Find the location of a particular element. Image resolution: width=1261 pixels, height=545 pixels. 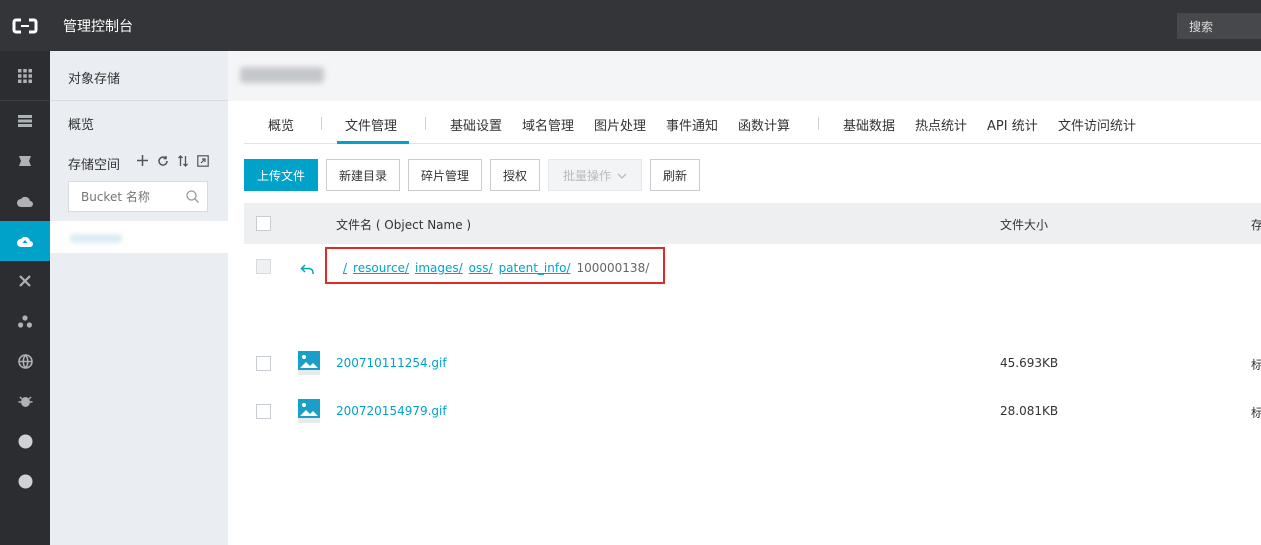

parent-row-checkbox is located at coordinates (263, 266).